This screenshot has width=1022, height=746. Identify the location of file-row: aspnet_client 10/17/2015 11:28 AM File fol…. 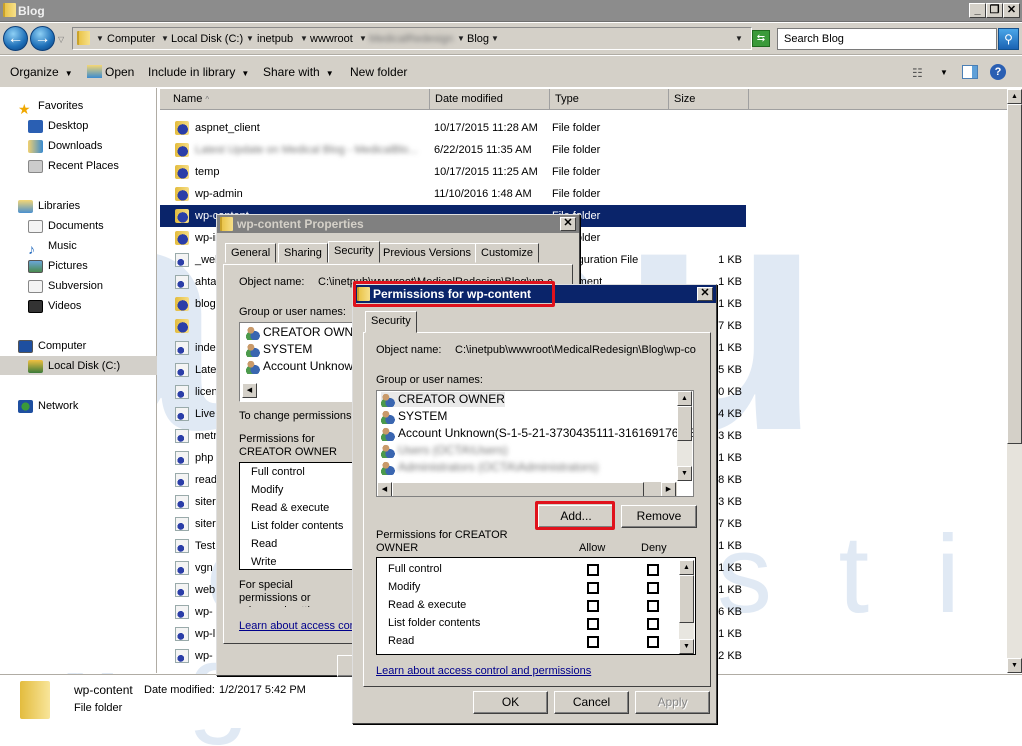
(453, 128).